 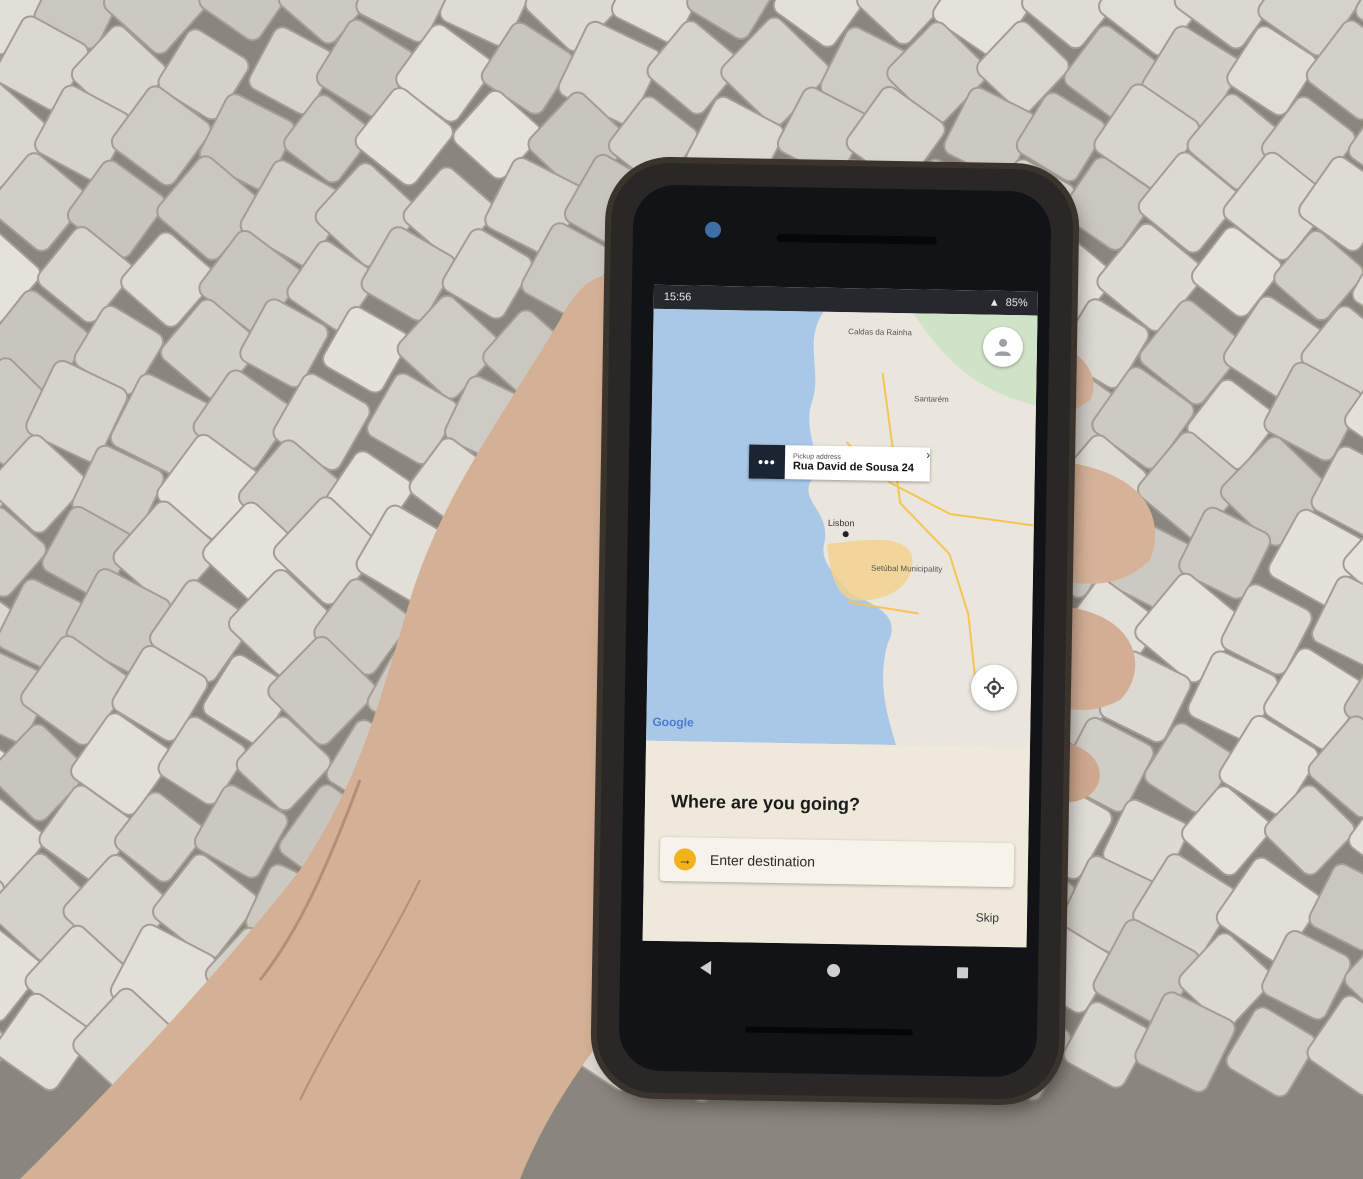 What do you see at coordinates (837, 862) in the screenshot?
I see `destination-input: → Enter destination` at bounding box center [837, 862].